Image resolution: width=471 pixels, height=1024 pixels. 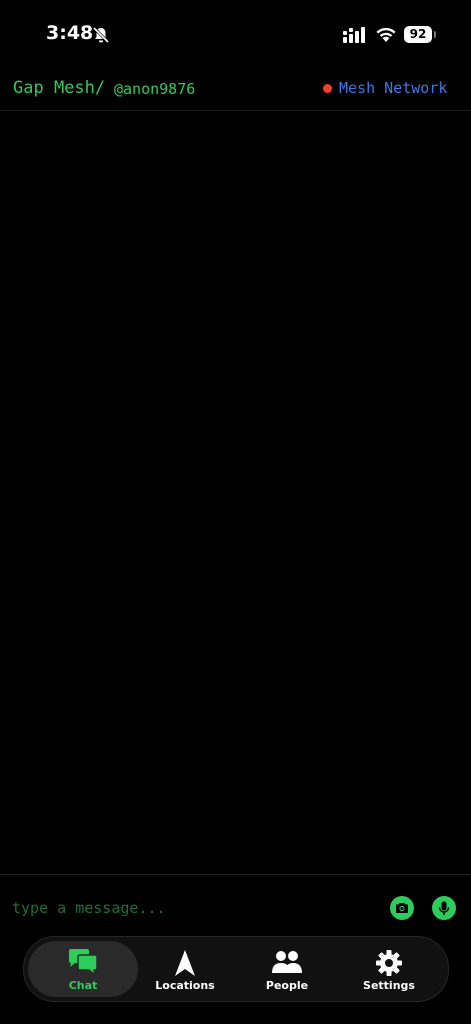 I want to click on battery-indicator: 92, so click(x=418, y=34).